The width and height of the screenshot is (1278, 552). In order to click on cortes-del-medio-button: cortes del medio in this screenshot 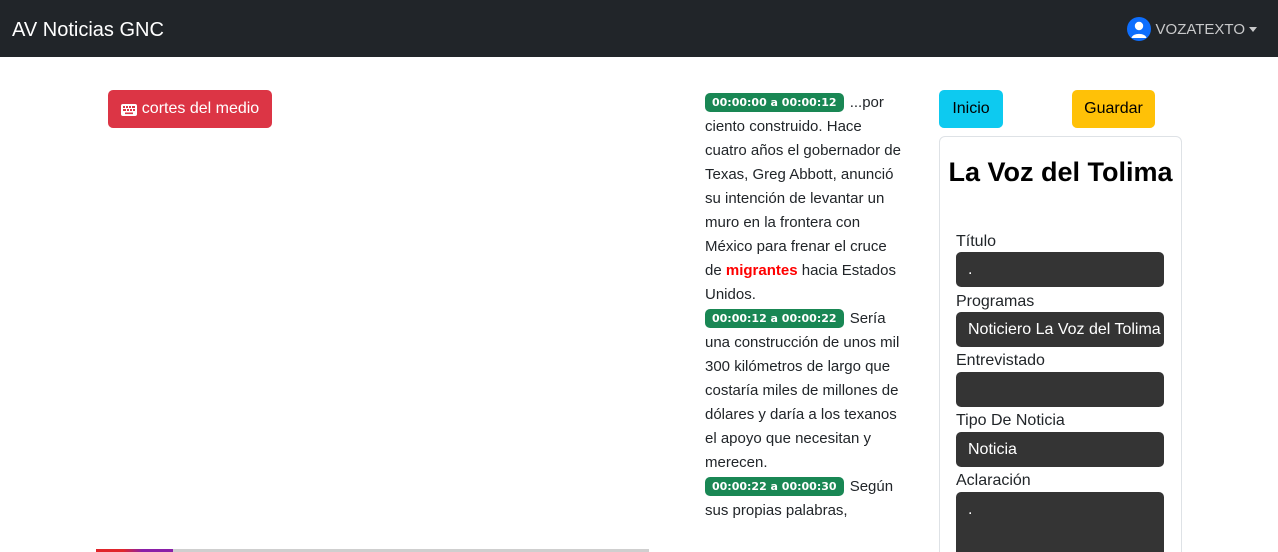, I will do `click(190, 109)`.